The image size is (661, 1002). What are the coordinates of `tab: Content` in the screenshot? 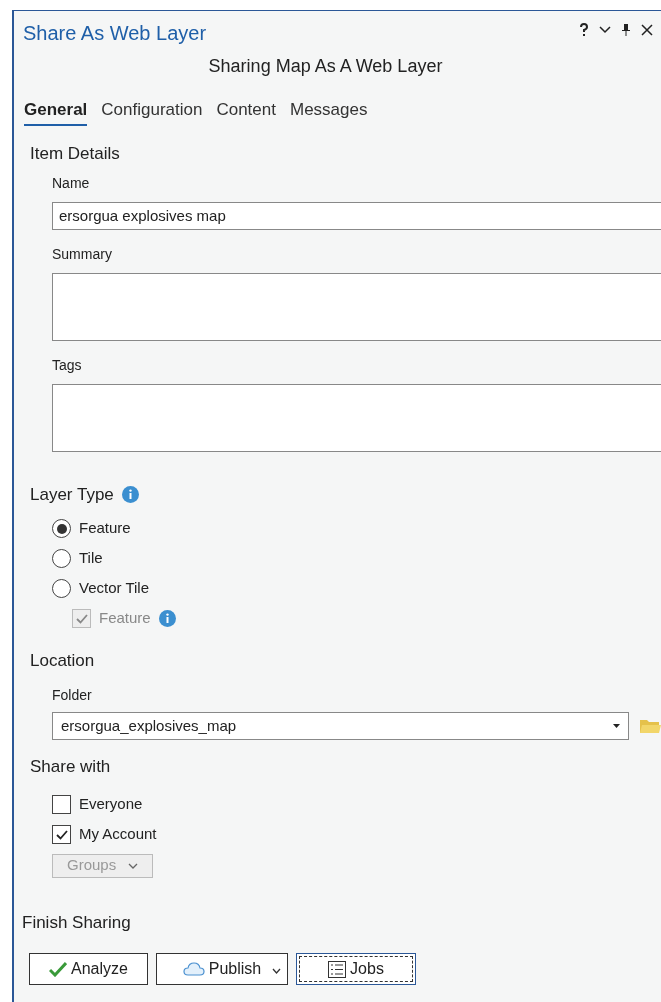 It's located at (246, 111).